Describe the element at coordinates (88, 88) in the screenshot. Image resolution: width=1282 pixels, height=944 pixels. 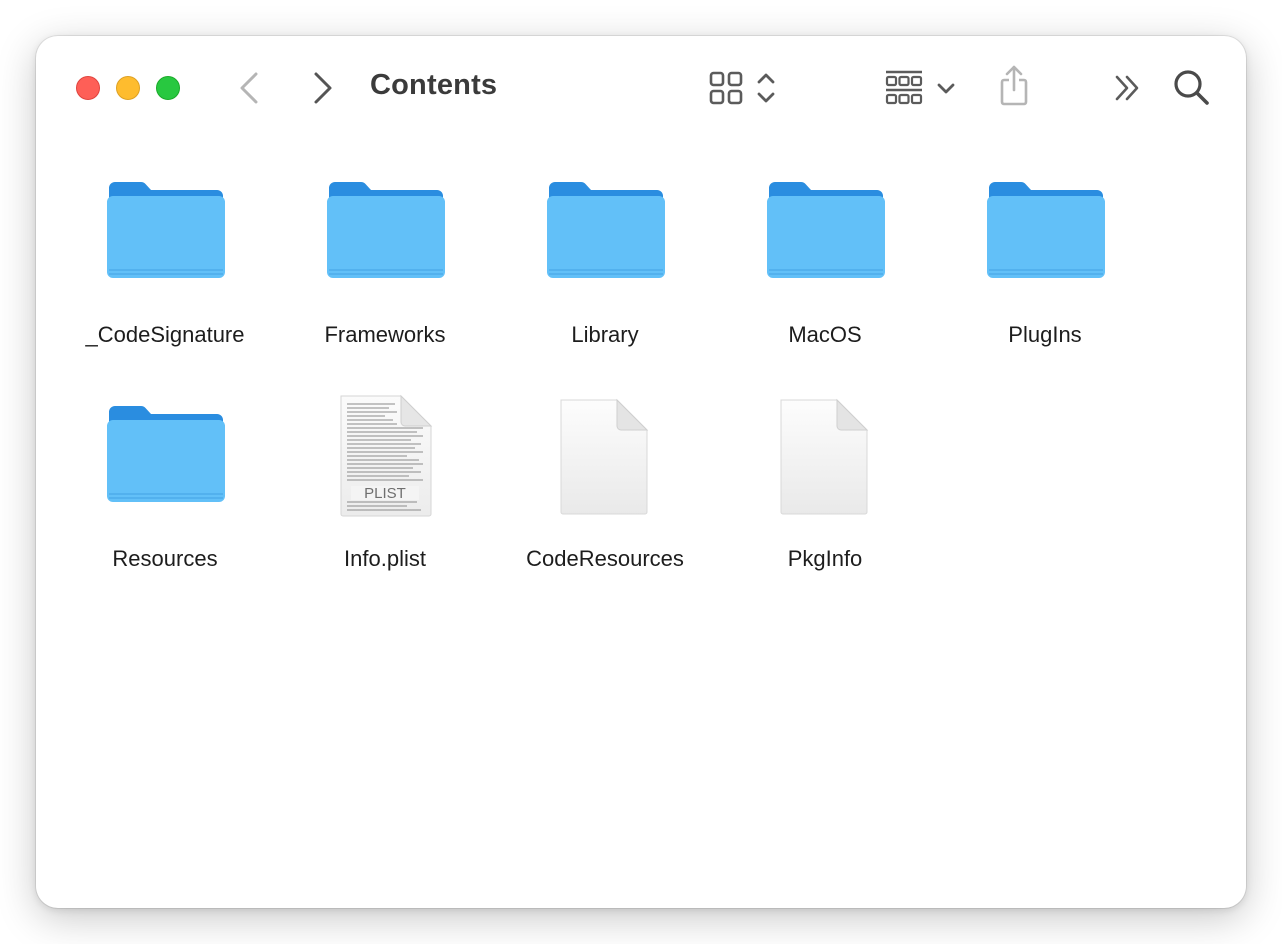
I see `close-button` at that location.